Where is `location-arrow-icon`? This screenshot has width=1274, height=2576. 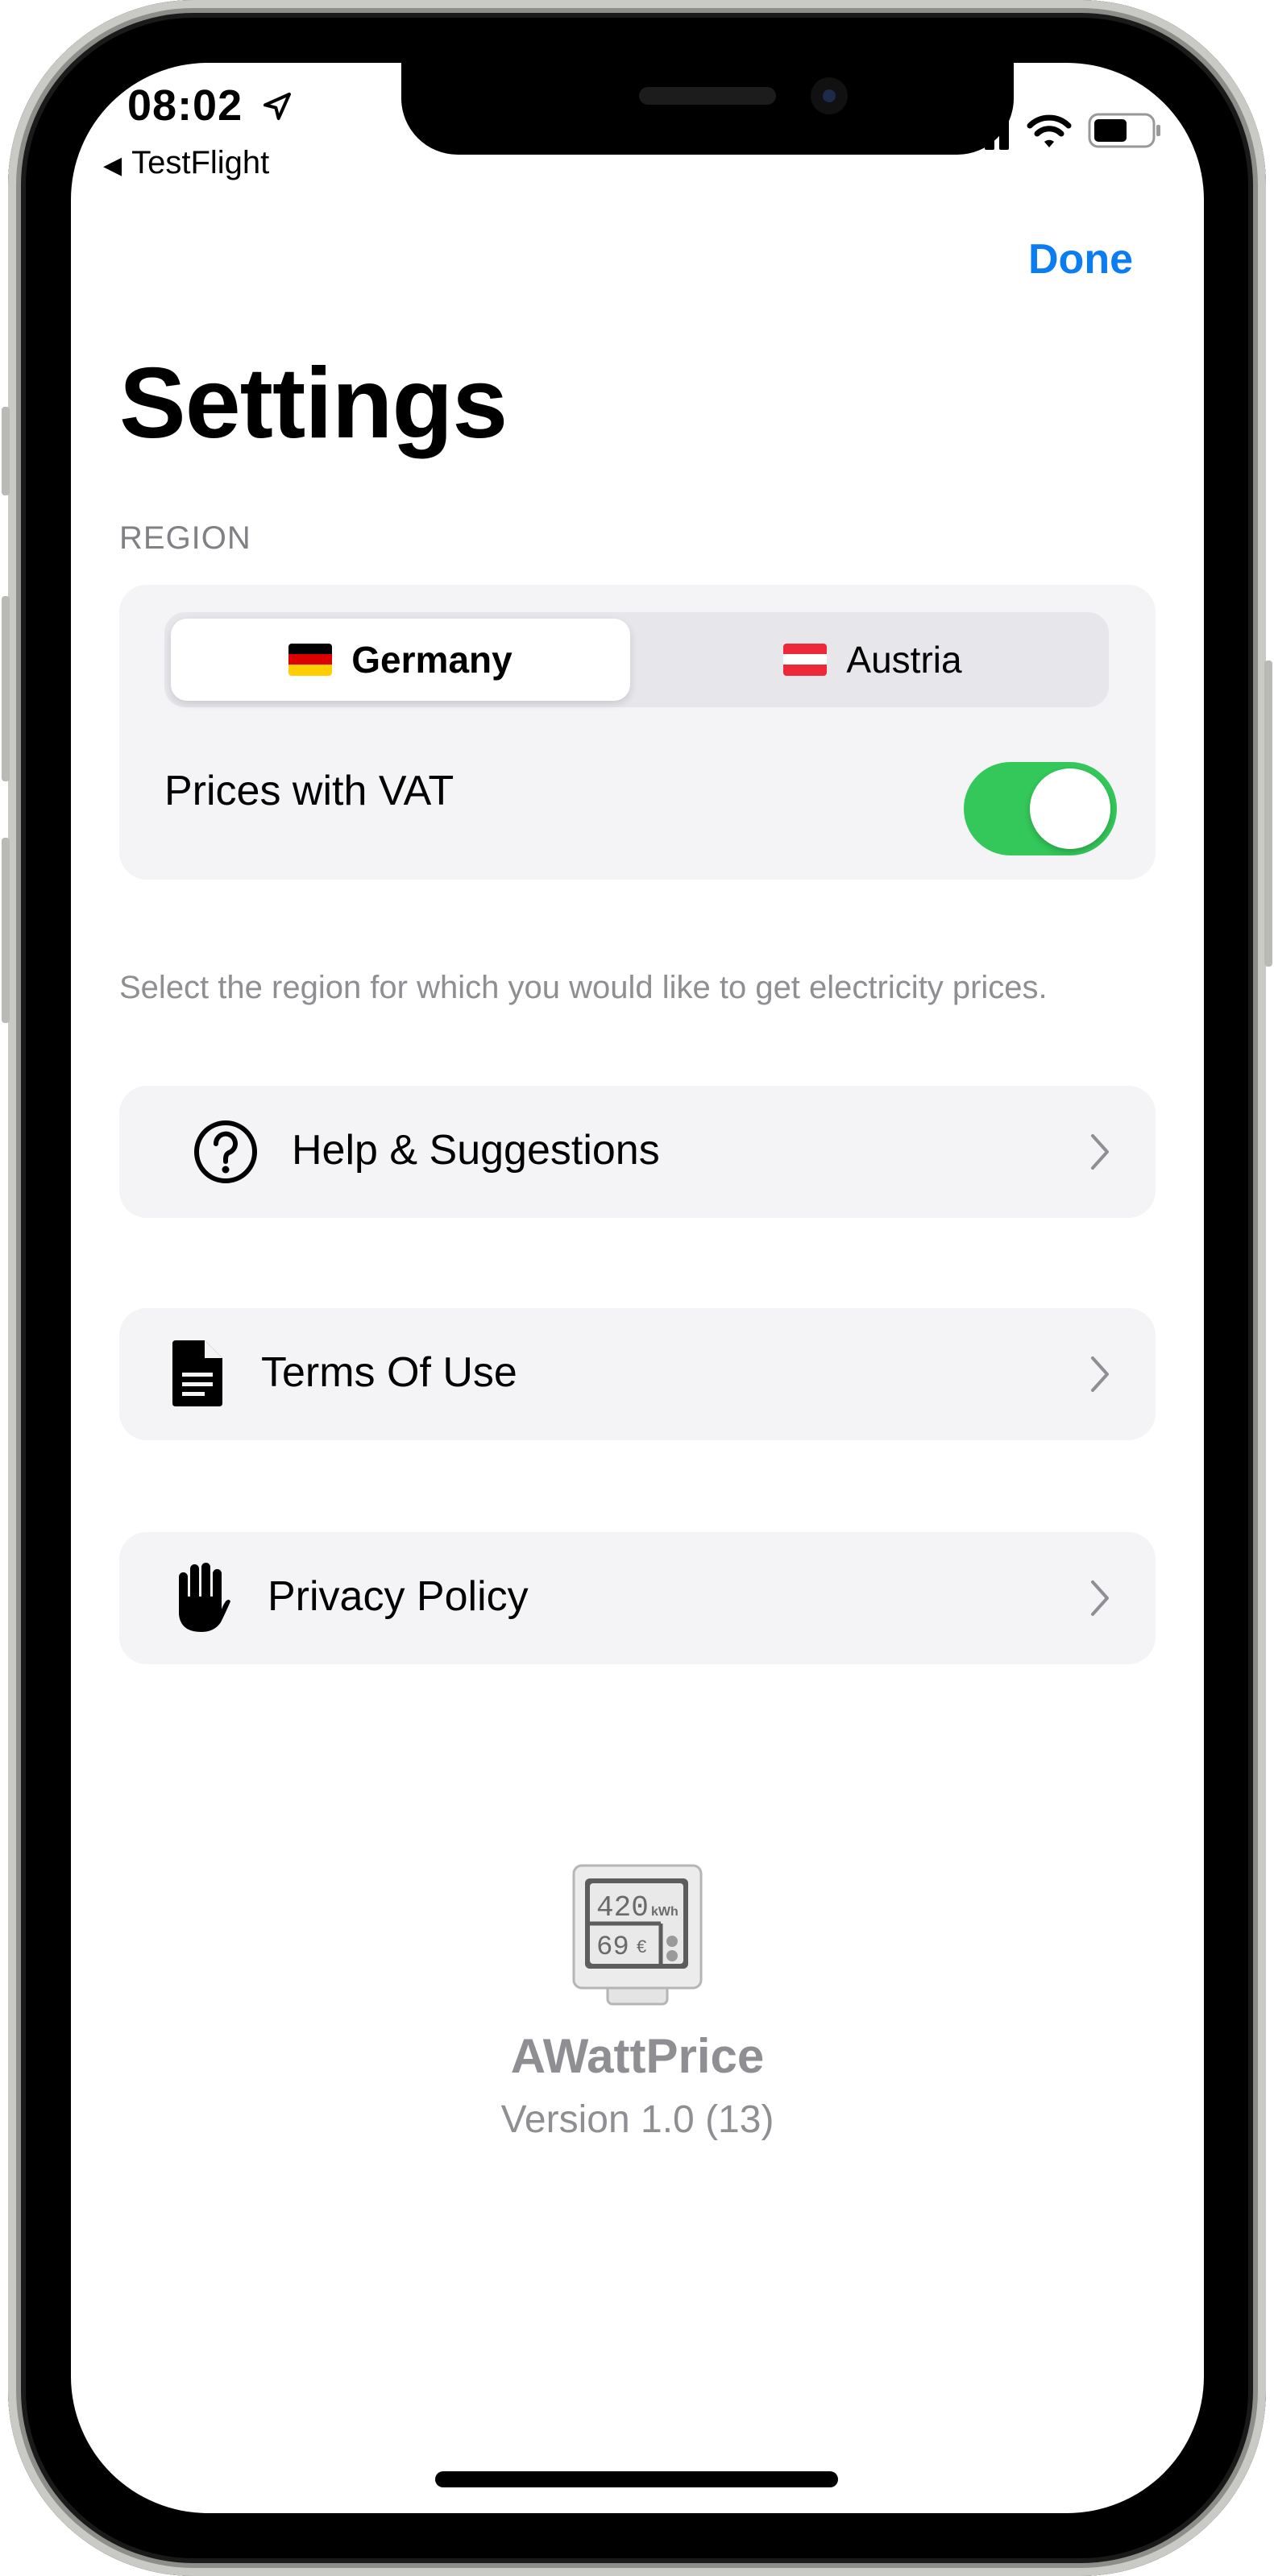 location-arrow-icon is located at coordinates (277, 106).